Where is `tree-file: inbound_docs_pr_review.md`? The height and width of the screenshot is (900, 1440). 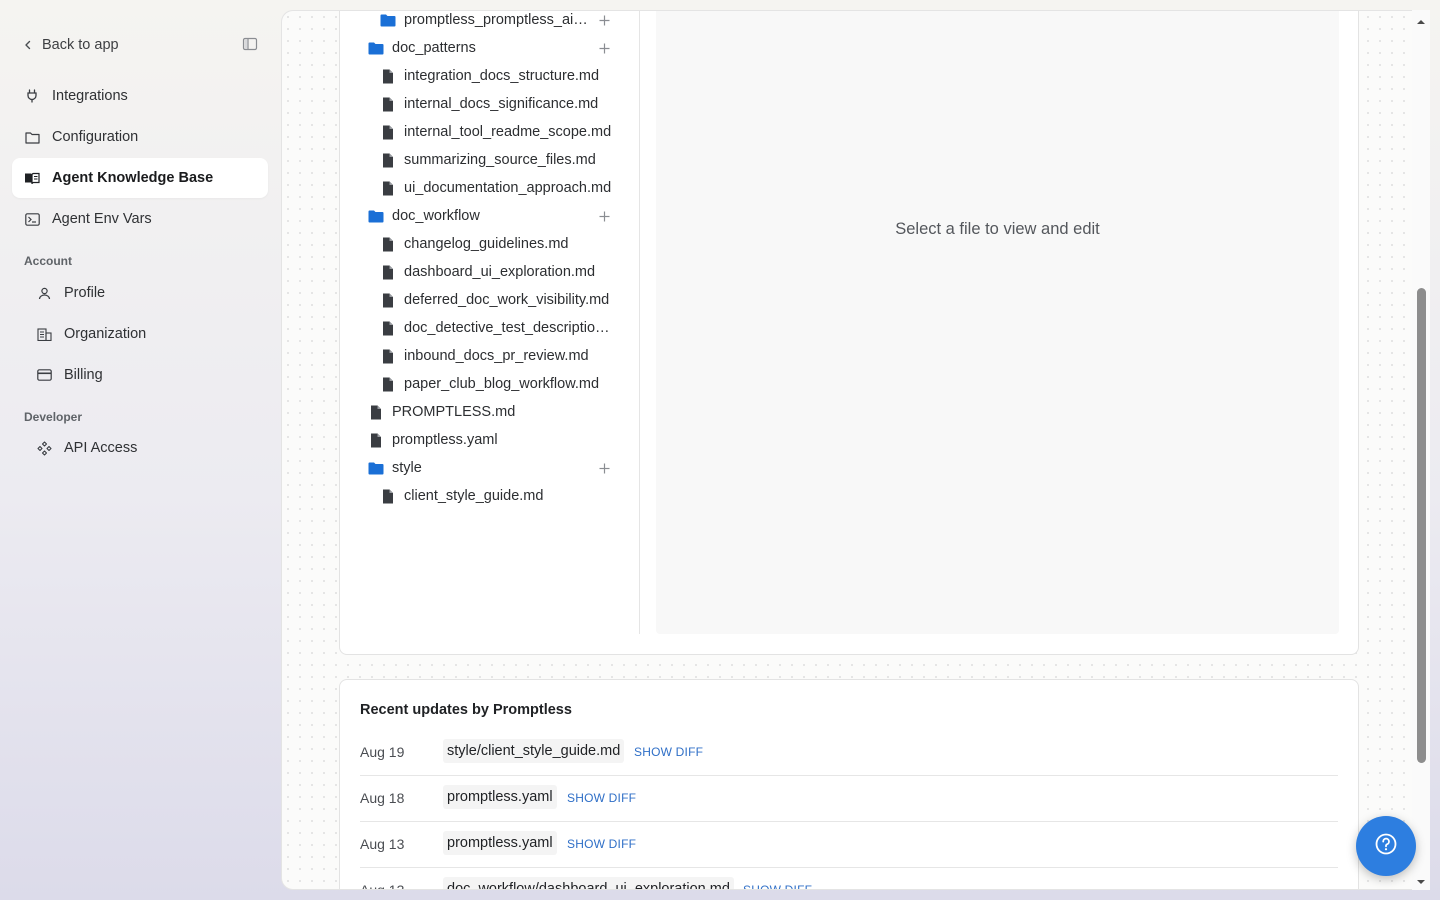 tree-file: inbound_docs_pr_review.md is located at coordinates (496, 356).